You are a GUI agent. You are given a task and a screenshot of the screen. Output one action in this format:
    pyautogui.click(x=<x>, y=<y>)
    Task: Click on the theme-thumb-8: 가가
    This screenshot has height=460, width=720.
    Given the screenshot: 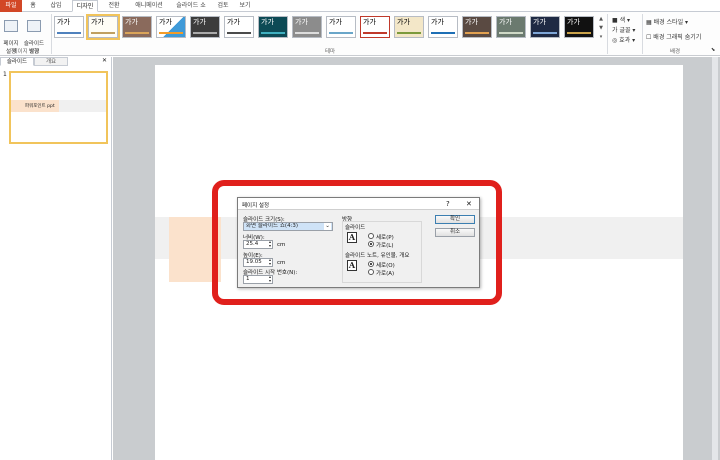 What is the action you would take?
    pyautogui.click(x=307, y=27)
    